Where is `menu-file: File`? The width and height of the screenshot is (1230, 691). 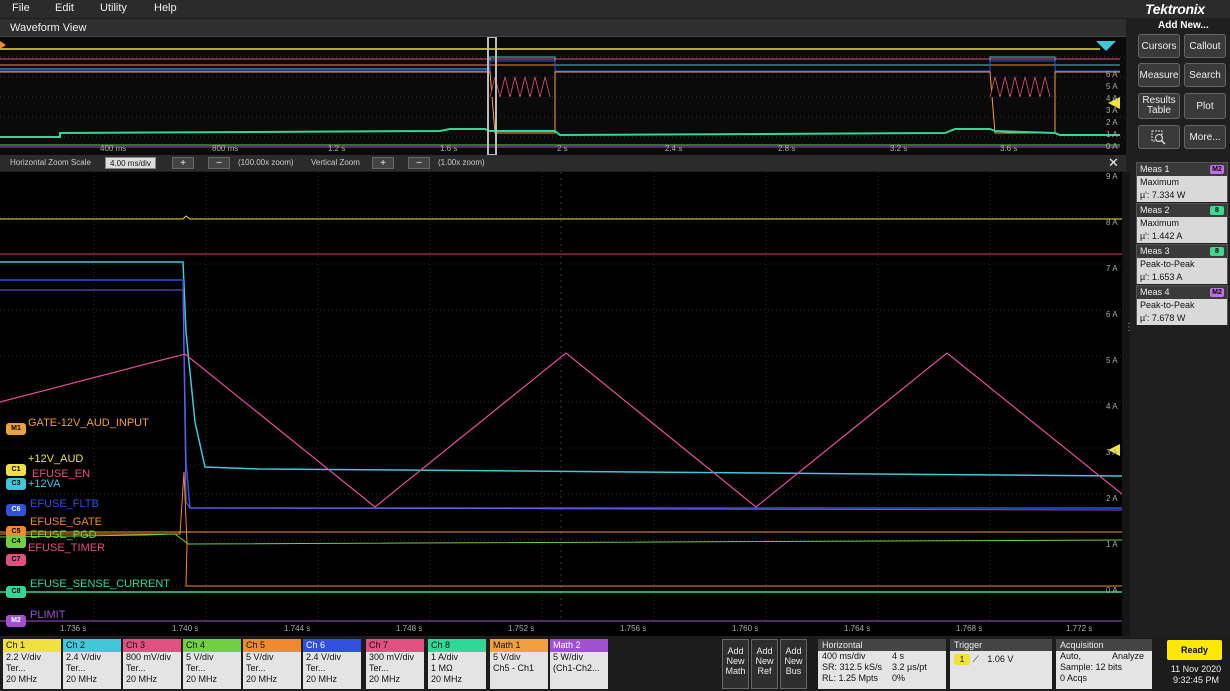
menu-file: File is located at coordinates (21, 8).